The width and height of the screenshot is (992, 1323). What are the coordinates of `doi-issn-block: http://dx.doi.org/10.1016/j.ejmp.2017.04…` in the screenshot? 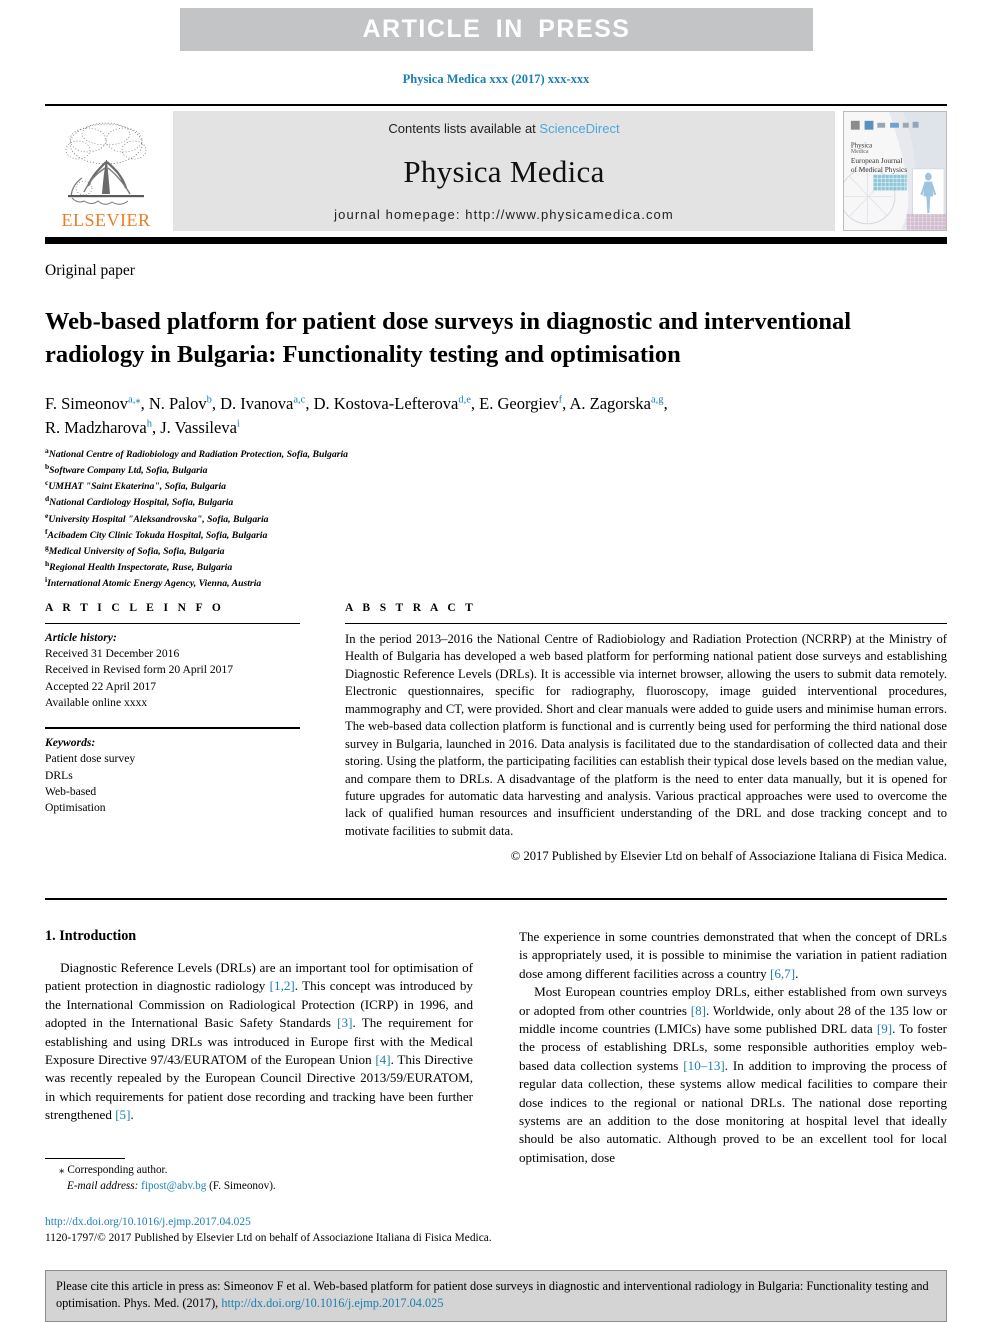 It's located at (345, 1230).